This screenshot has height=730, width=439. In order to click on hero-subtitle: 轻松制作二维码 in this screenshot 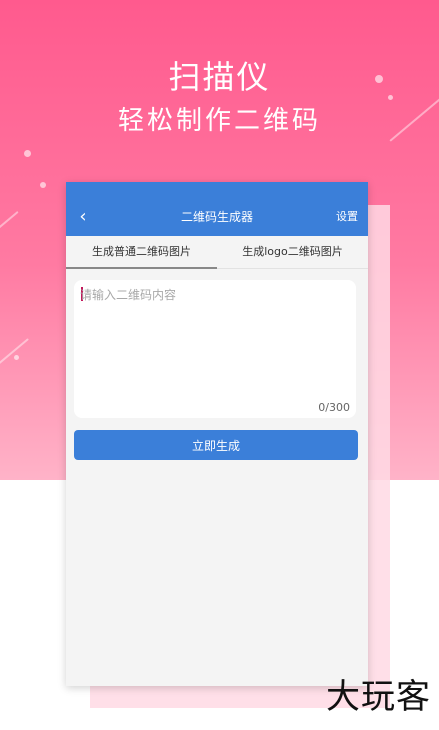, I will do `click(219, 121)`.